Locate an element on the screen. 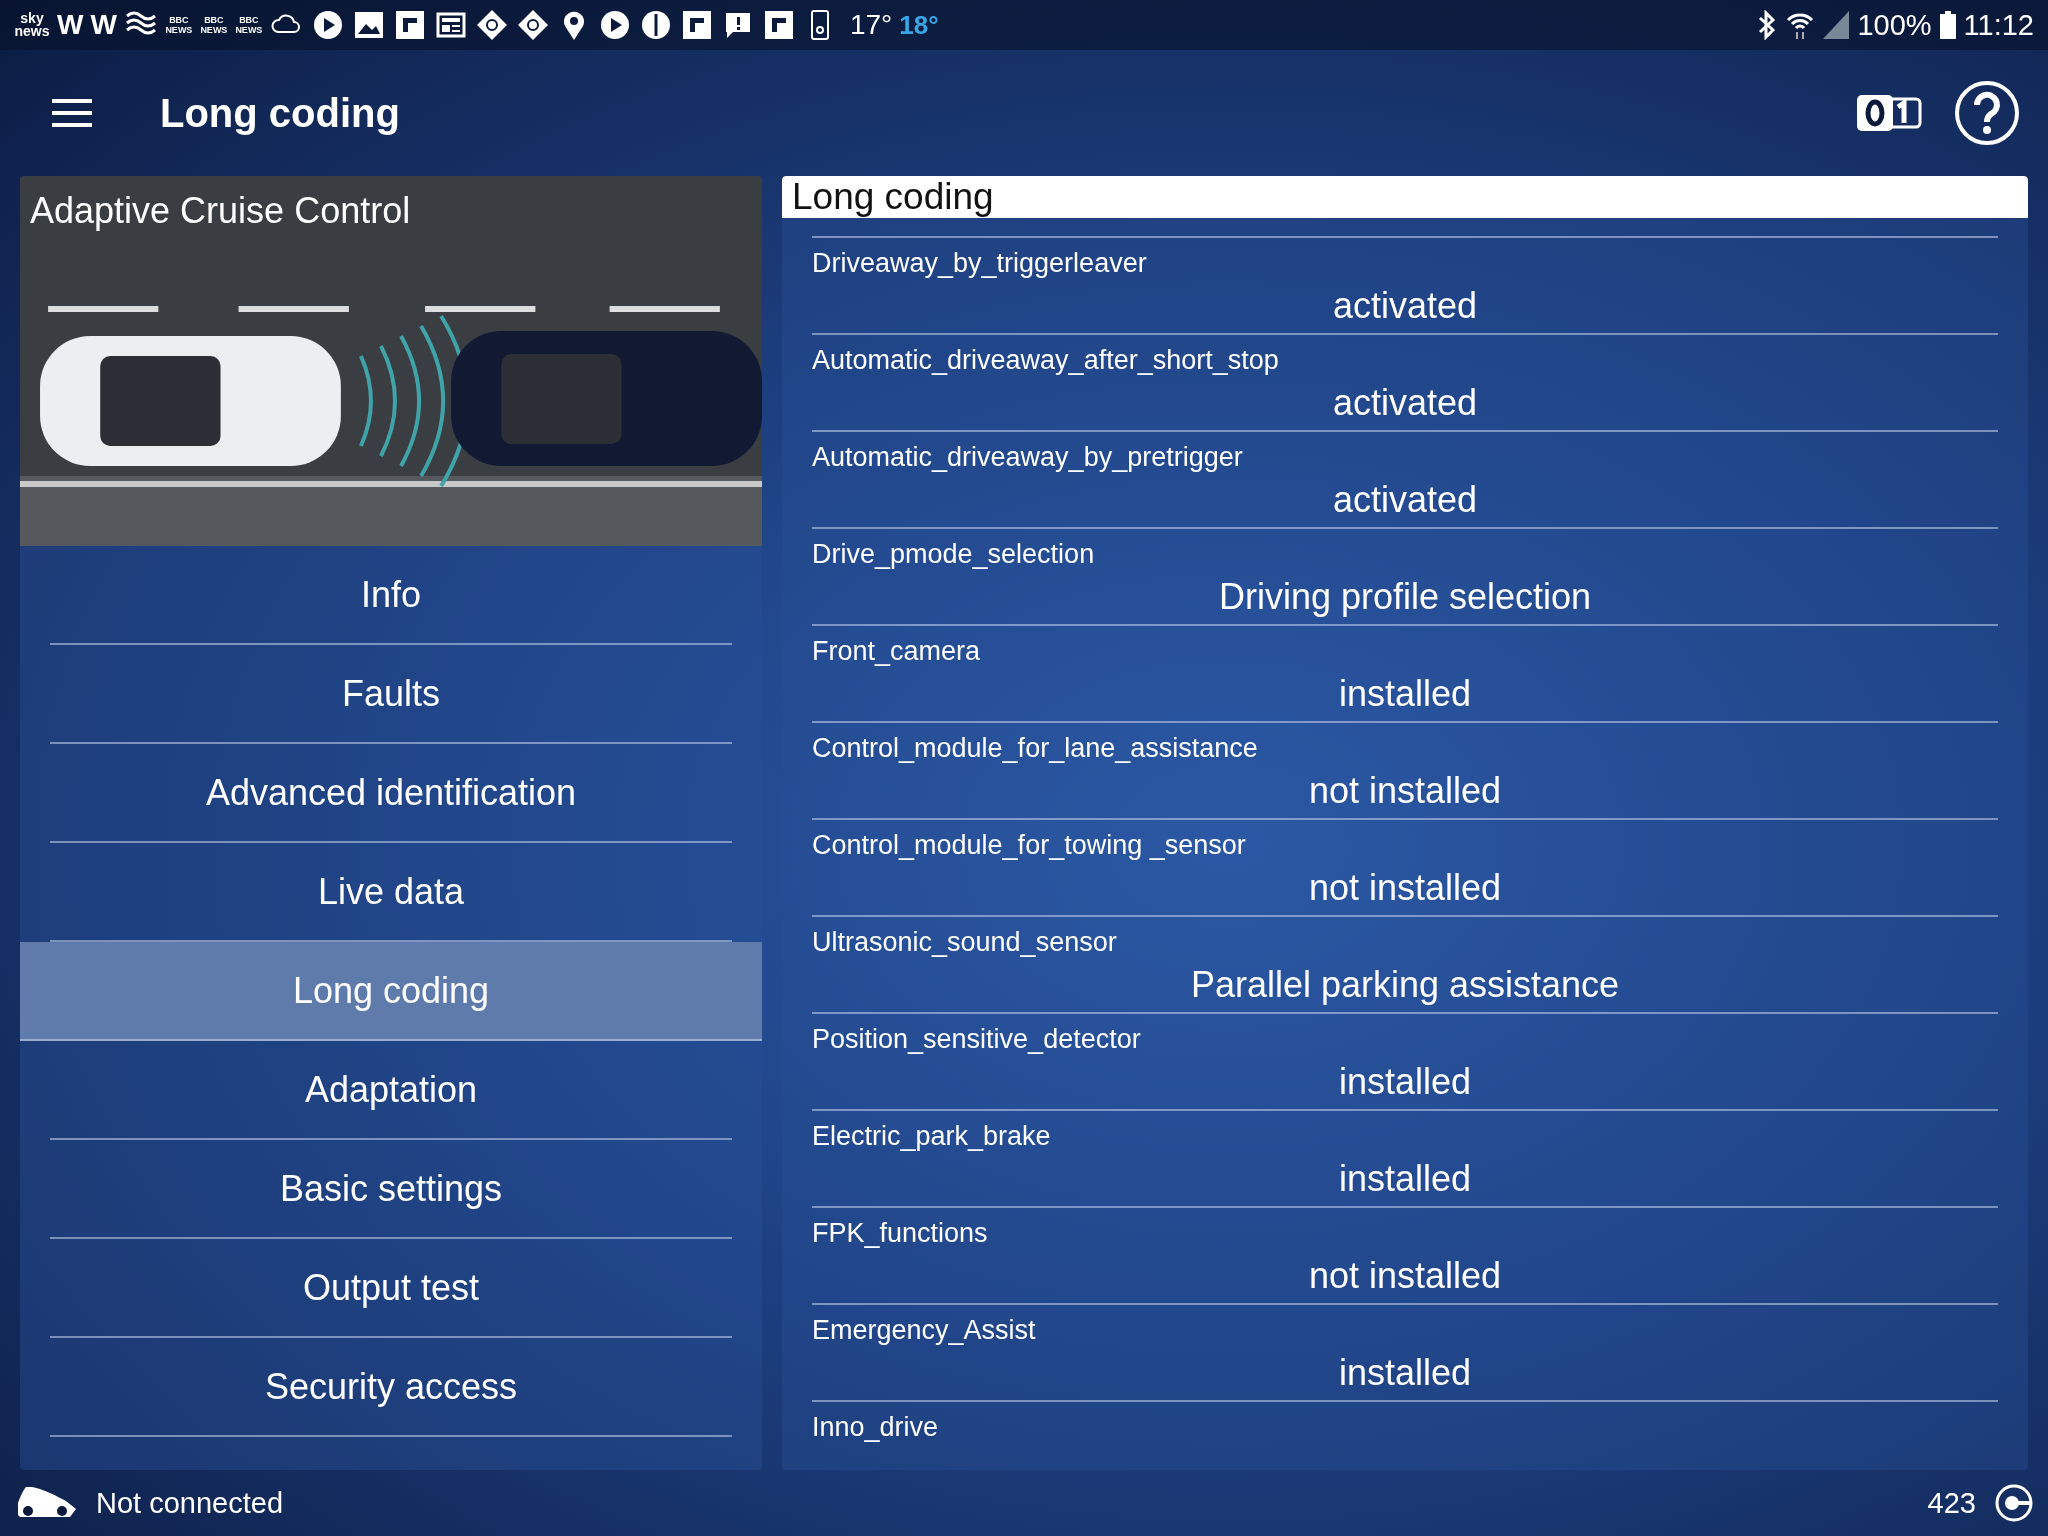  menu-item: Security access is located at coordinates (391, 1387).